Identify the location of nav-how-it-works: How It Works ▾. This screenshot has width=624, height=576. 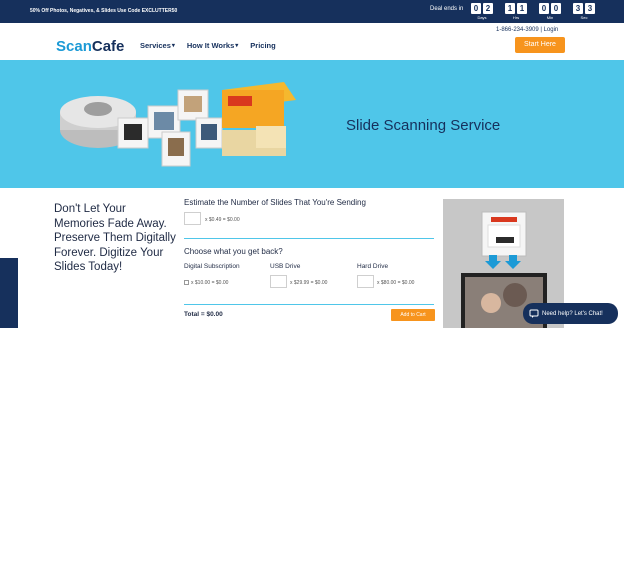
(212, 45).